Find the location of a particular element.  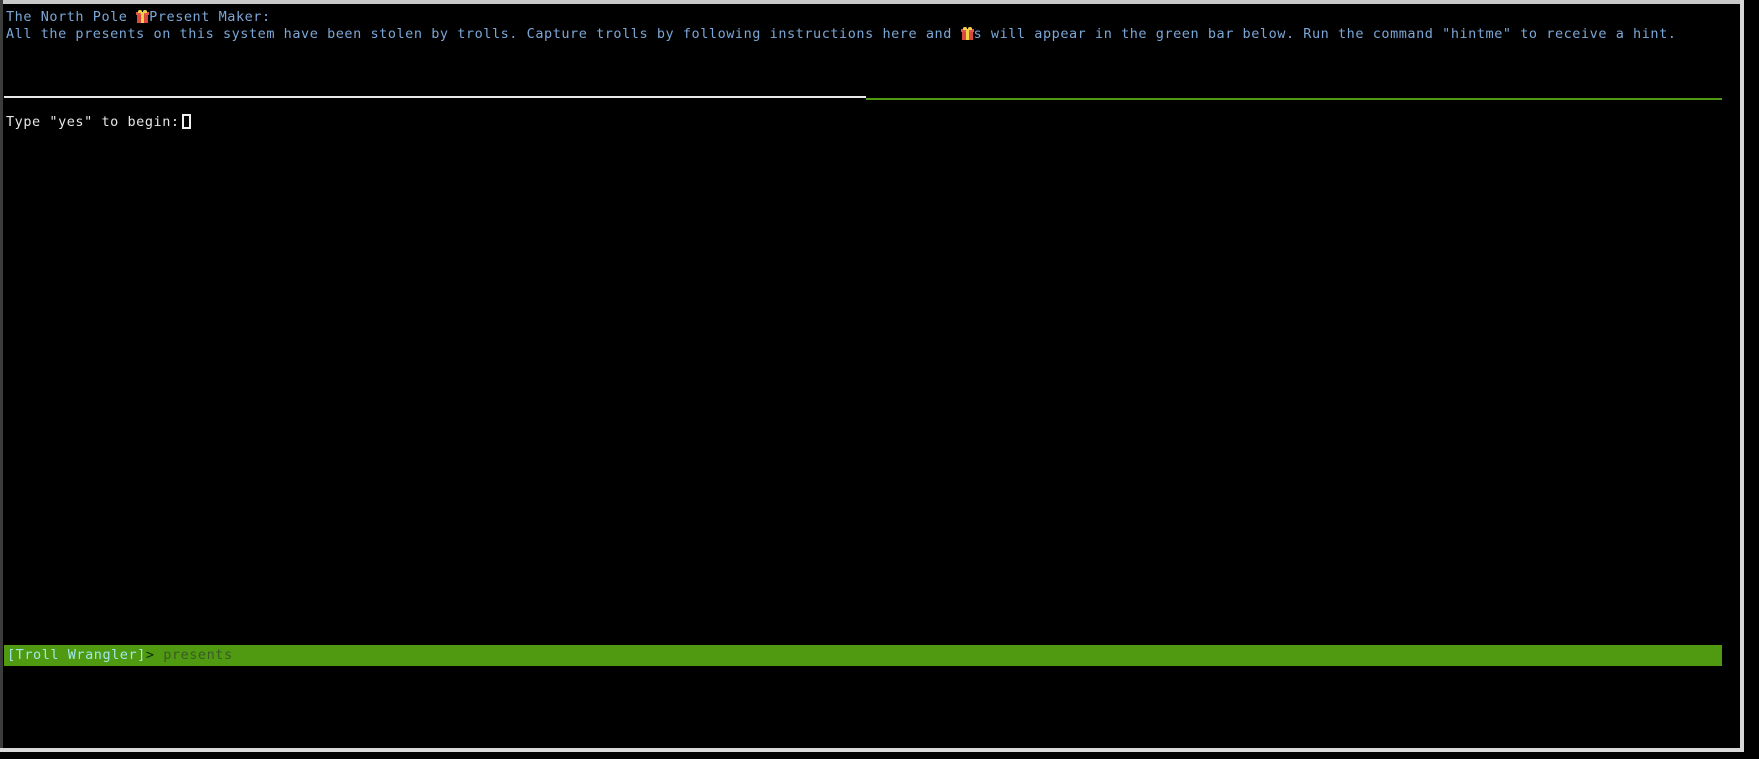

status-command: presents is located at coordinates (198, 655).